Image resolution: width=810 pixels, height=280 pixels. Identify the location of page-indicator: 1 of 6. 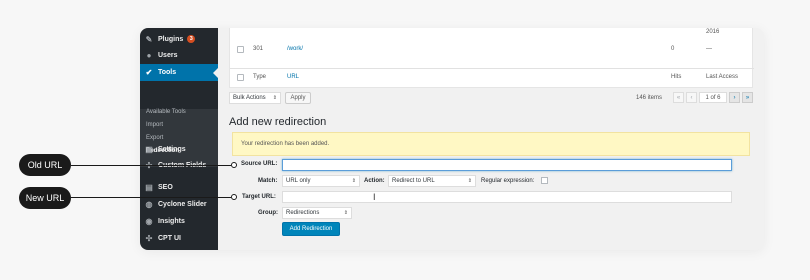
(713, 97).